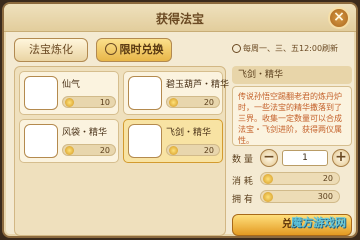 The height and width of the screenshot is (240, 360). What do you see at coordinates (85, 133) in the screenshot?
I see `item-name: 风袋・精华` at bounding box center [85, 133].